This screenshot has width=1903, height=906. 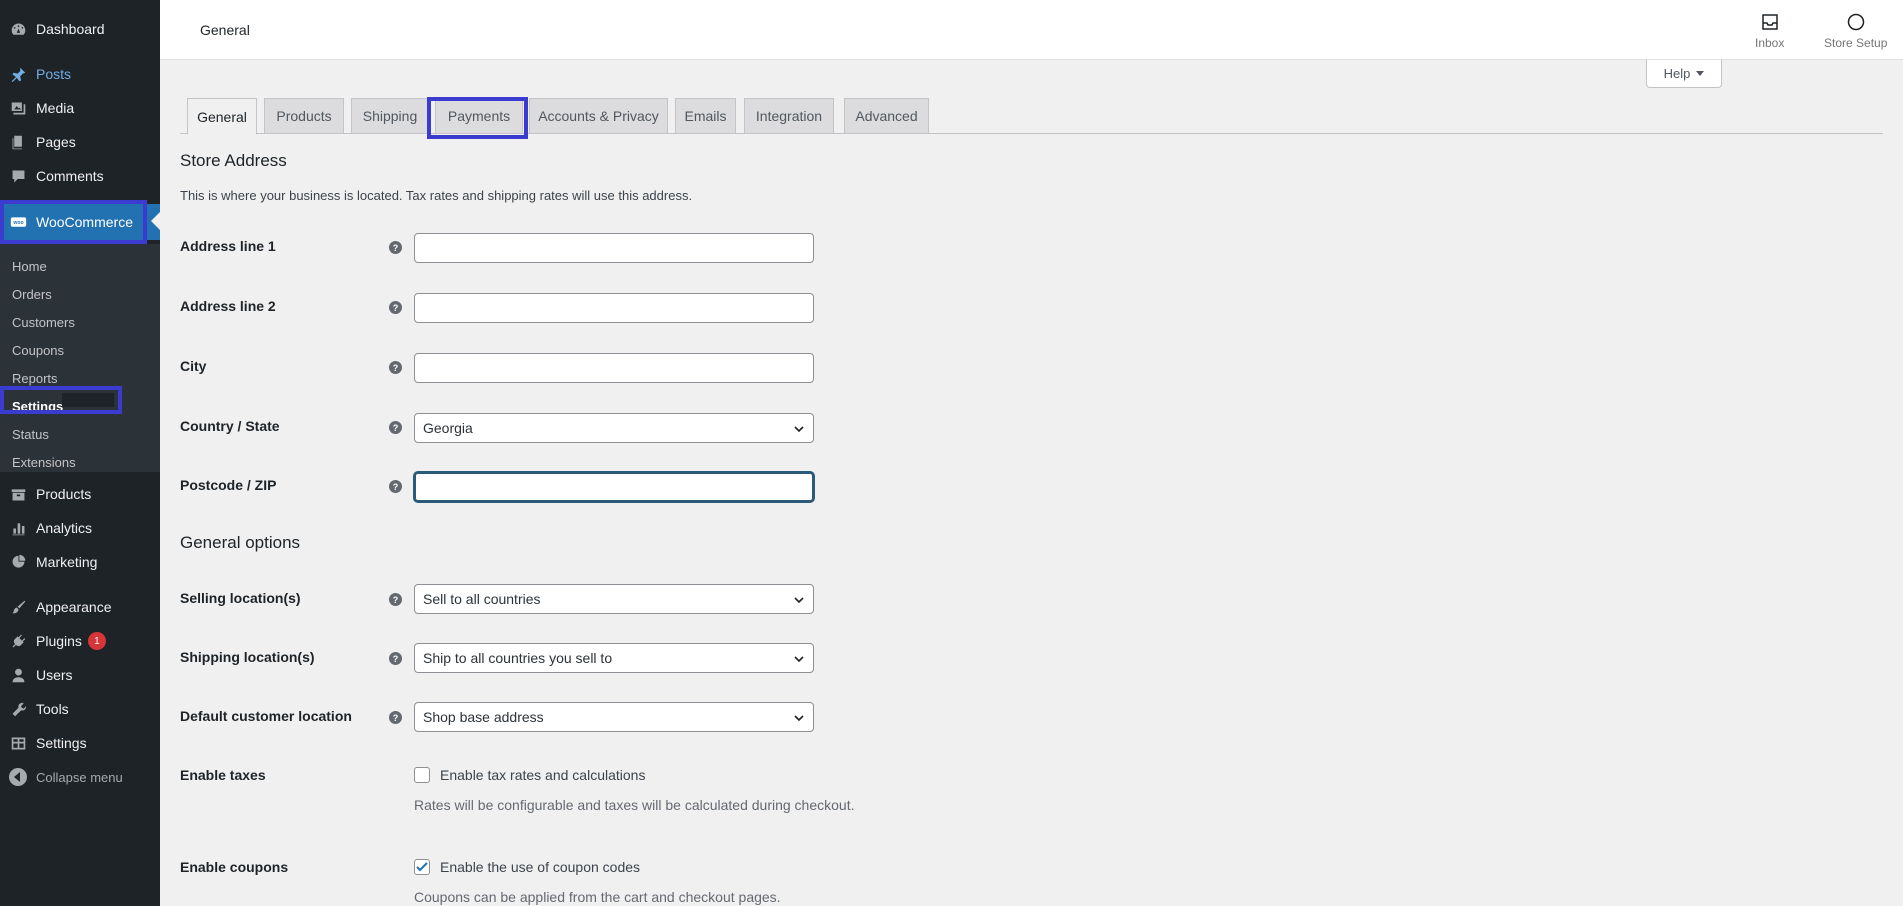 What do you see at coordinates (80, 142) in the screenshot?
I see `menu-pages: Pages` at bounding box center [80, 142].